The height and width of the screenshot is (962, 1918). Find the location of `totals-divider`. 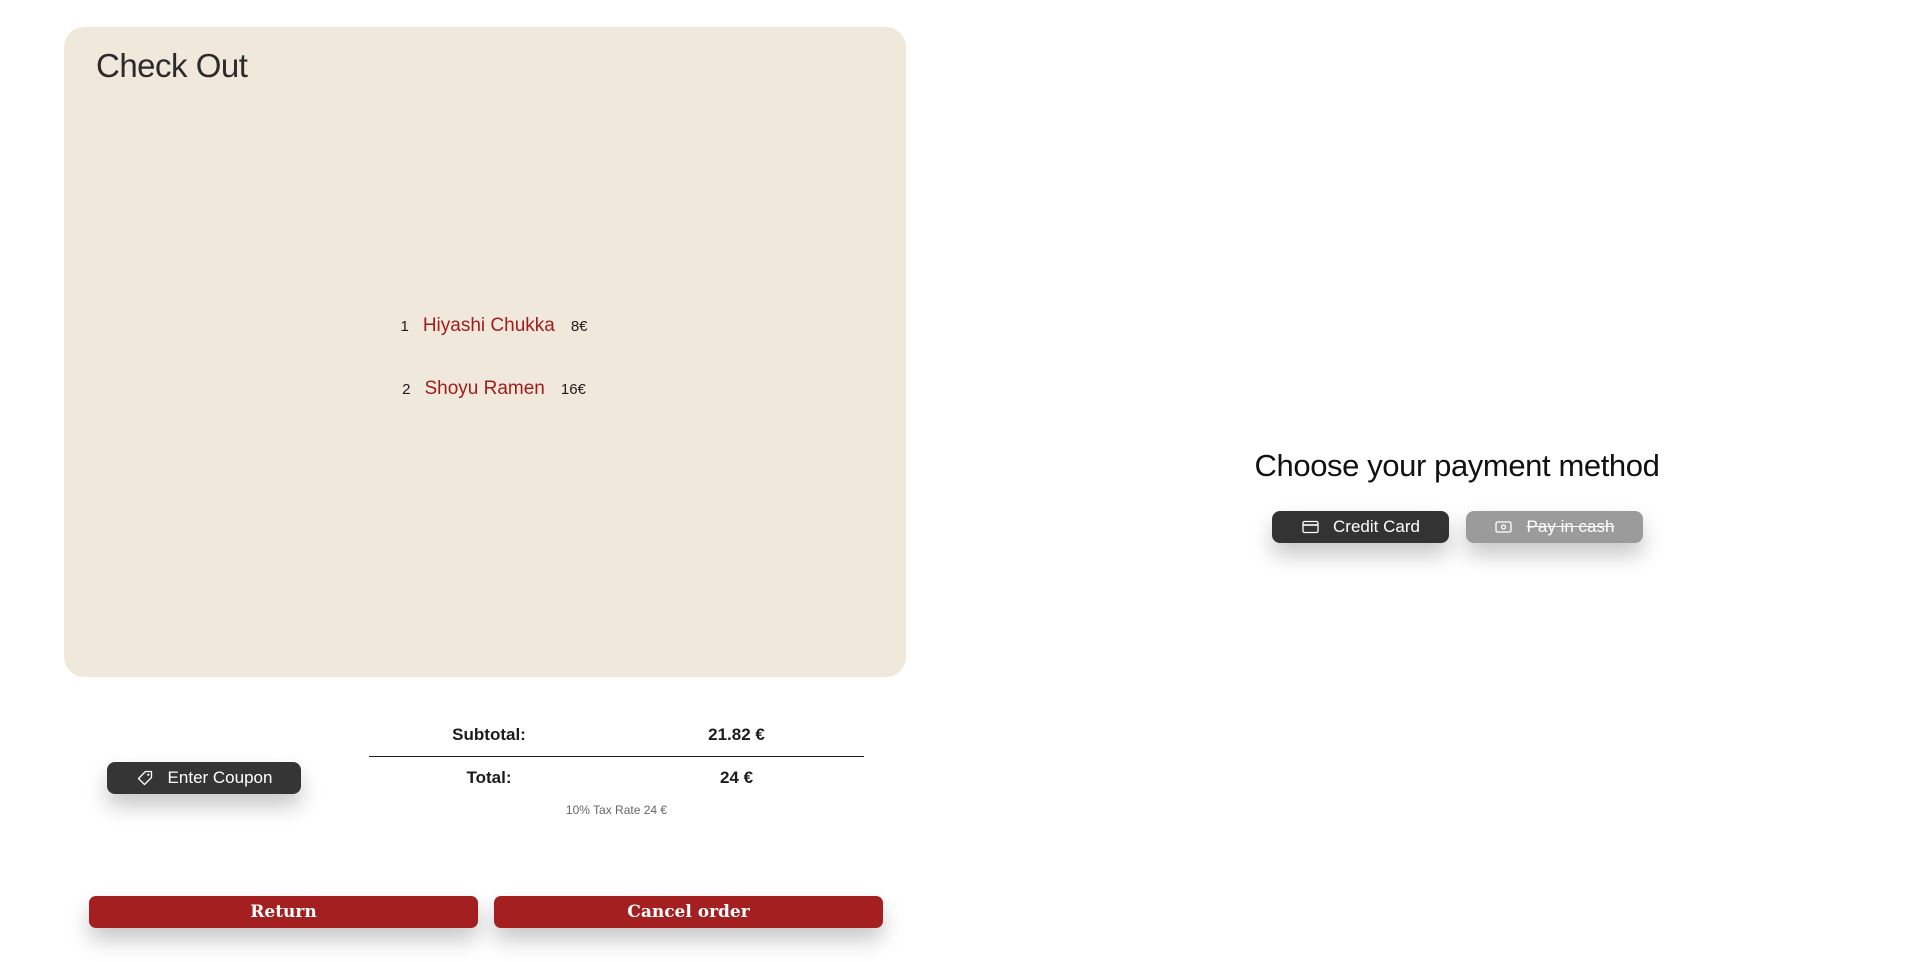

totals-divider is located at coordinates (616, 756).